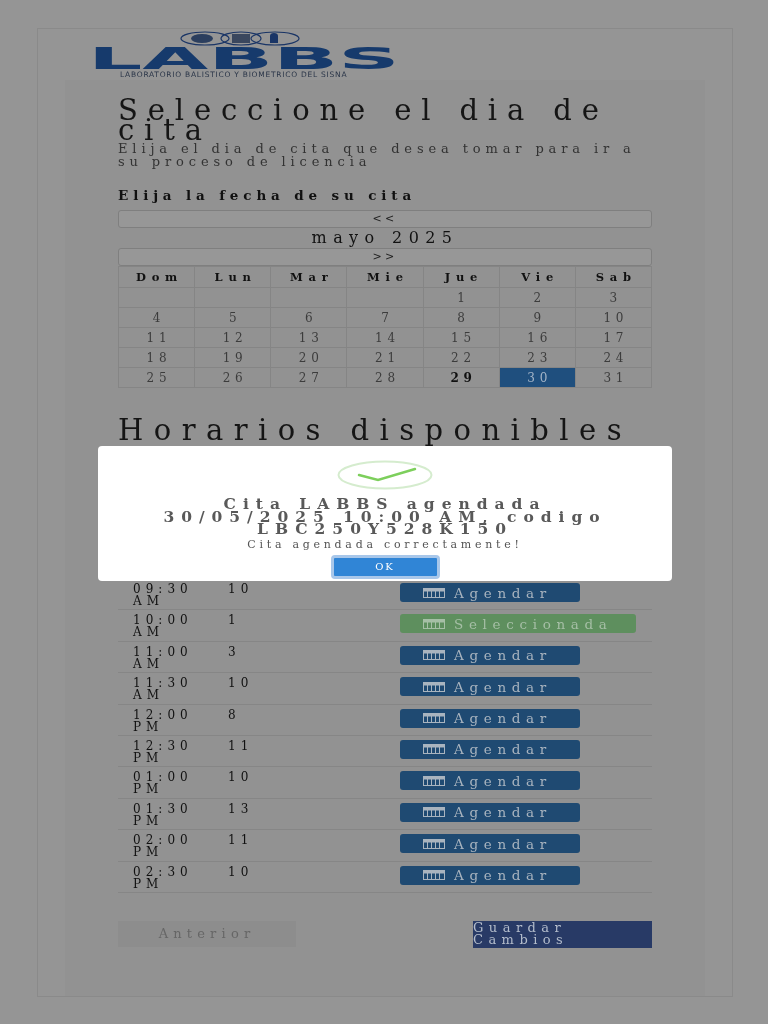 The image size is (768, 1024). Describe the element at coordinates (163, 846) in the screenshot. I see `slot-time: 02:00 PM` at that location.